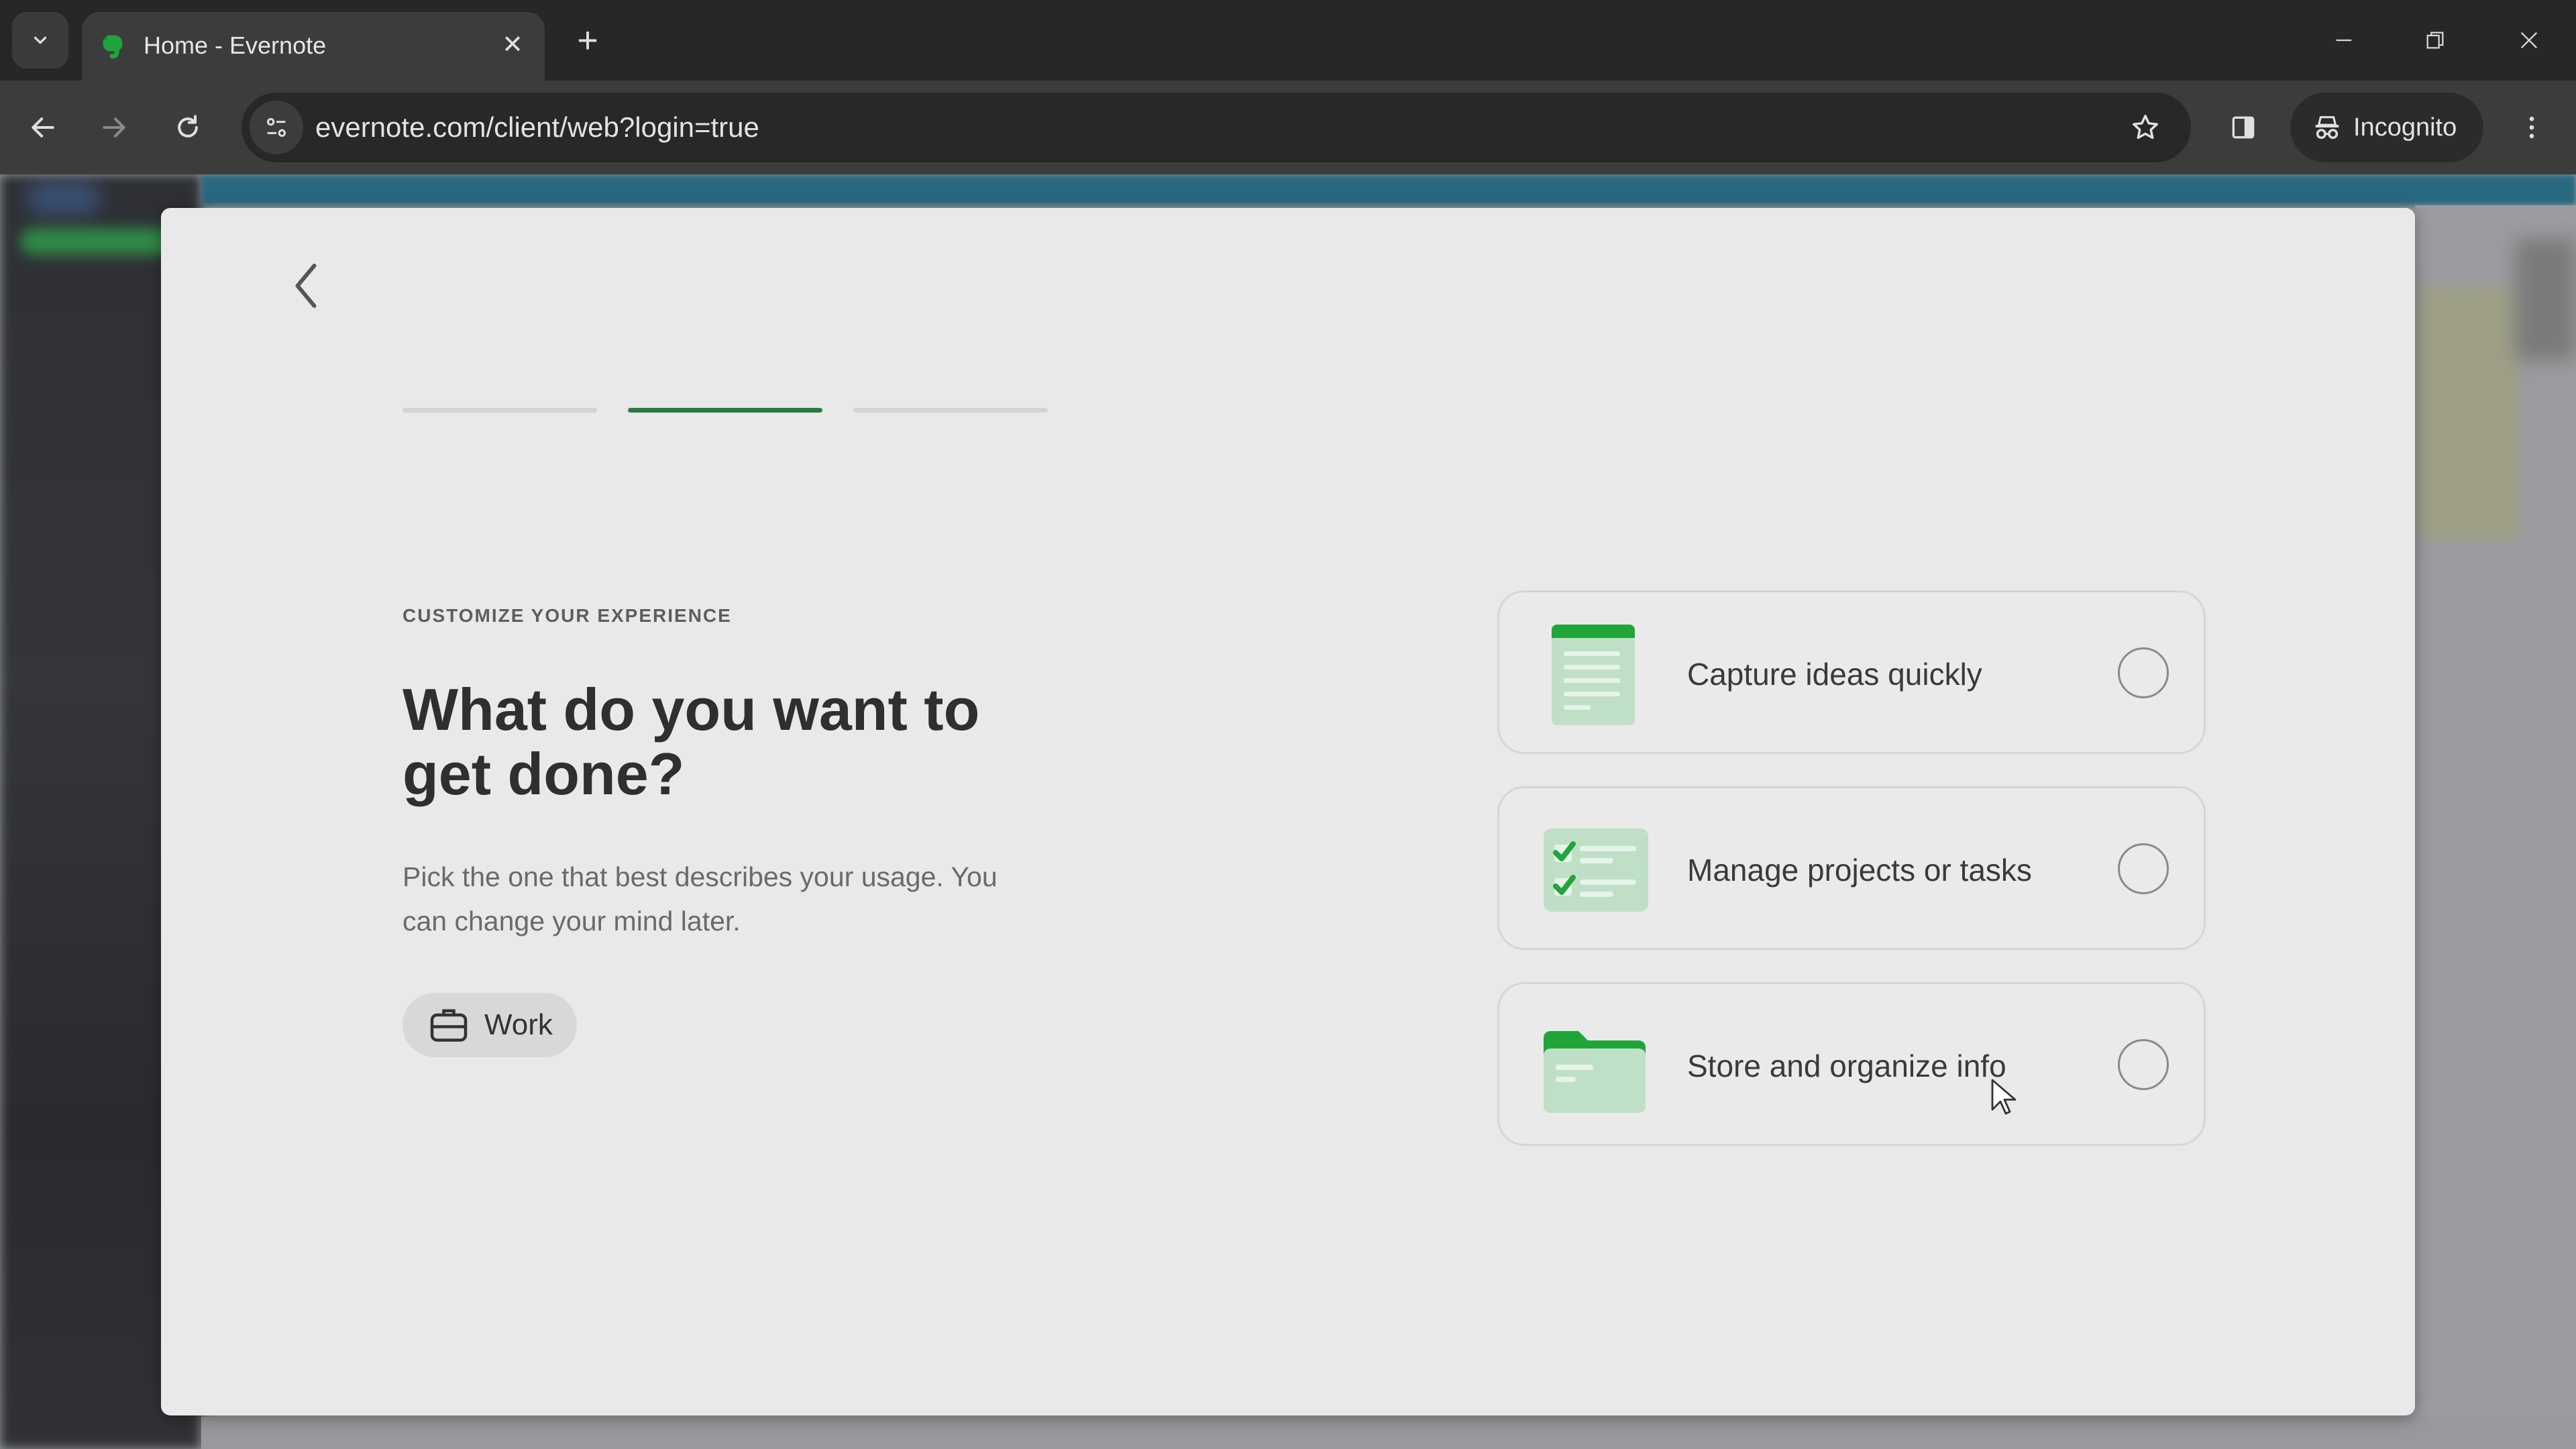 The width and height of the screenshot is (2576, 1449). I want to click on evernote-elephant-icon, so click(113, 47).